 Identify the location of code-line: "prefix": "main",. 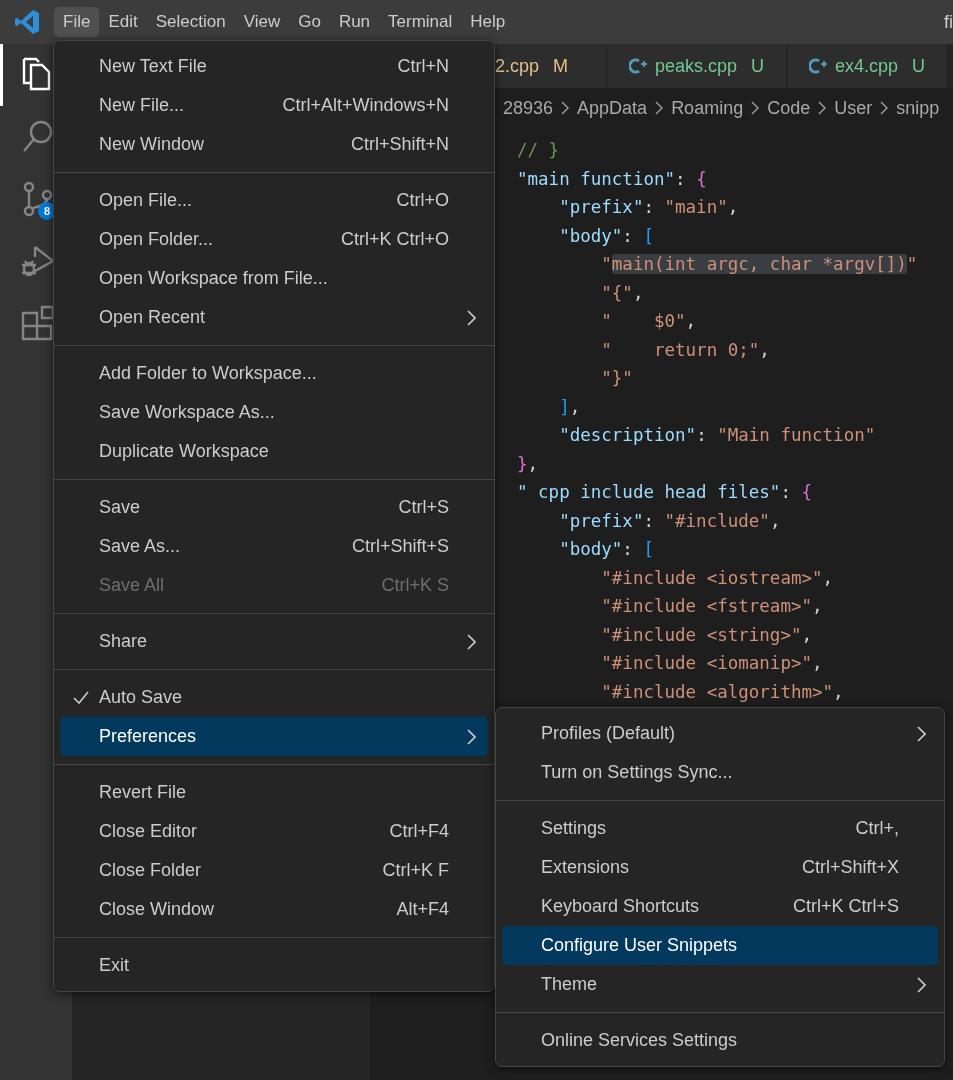
(649, 207).